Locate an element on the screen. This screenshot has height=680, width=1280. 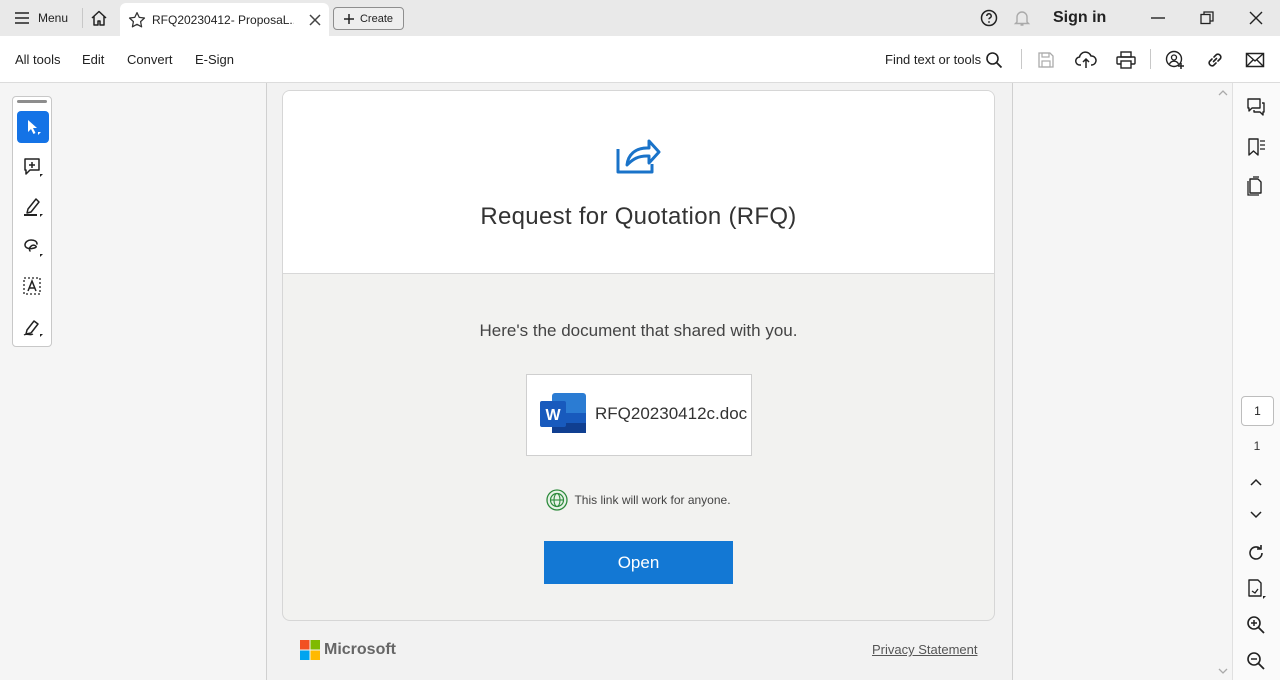
home-button is located at coordinates (99, 18).